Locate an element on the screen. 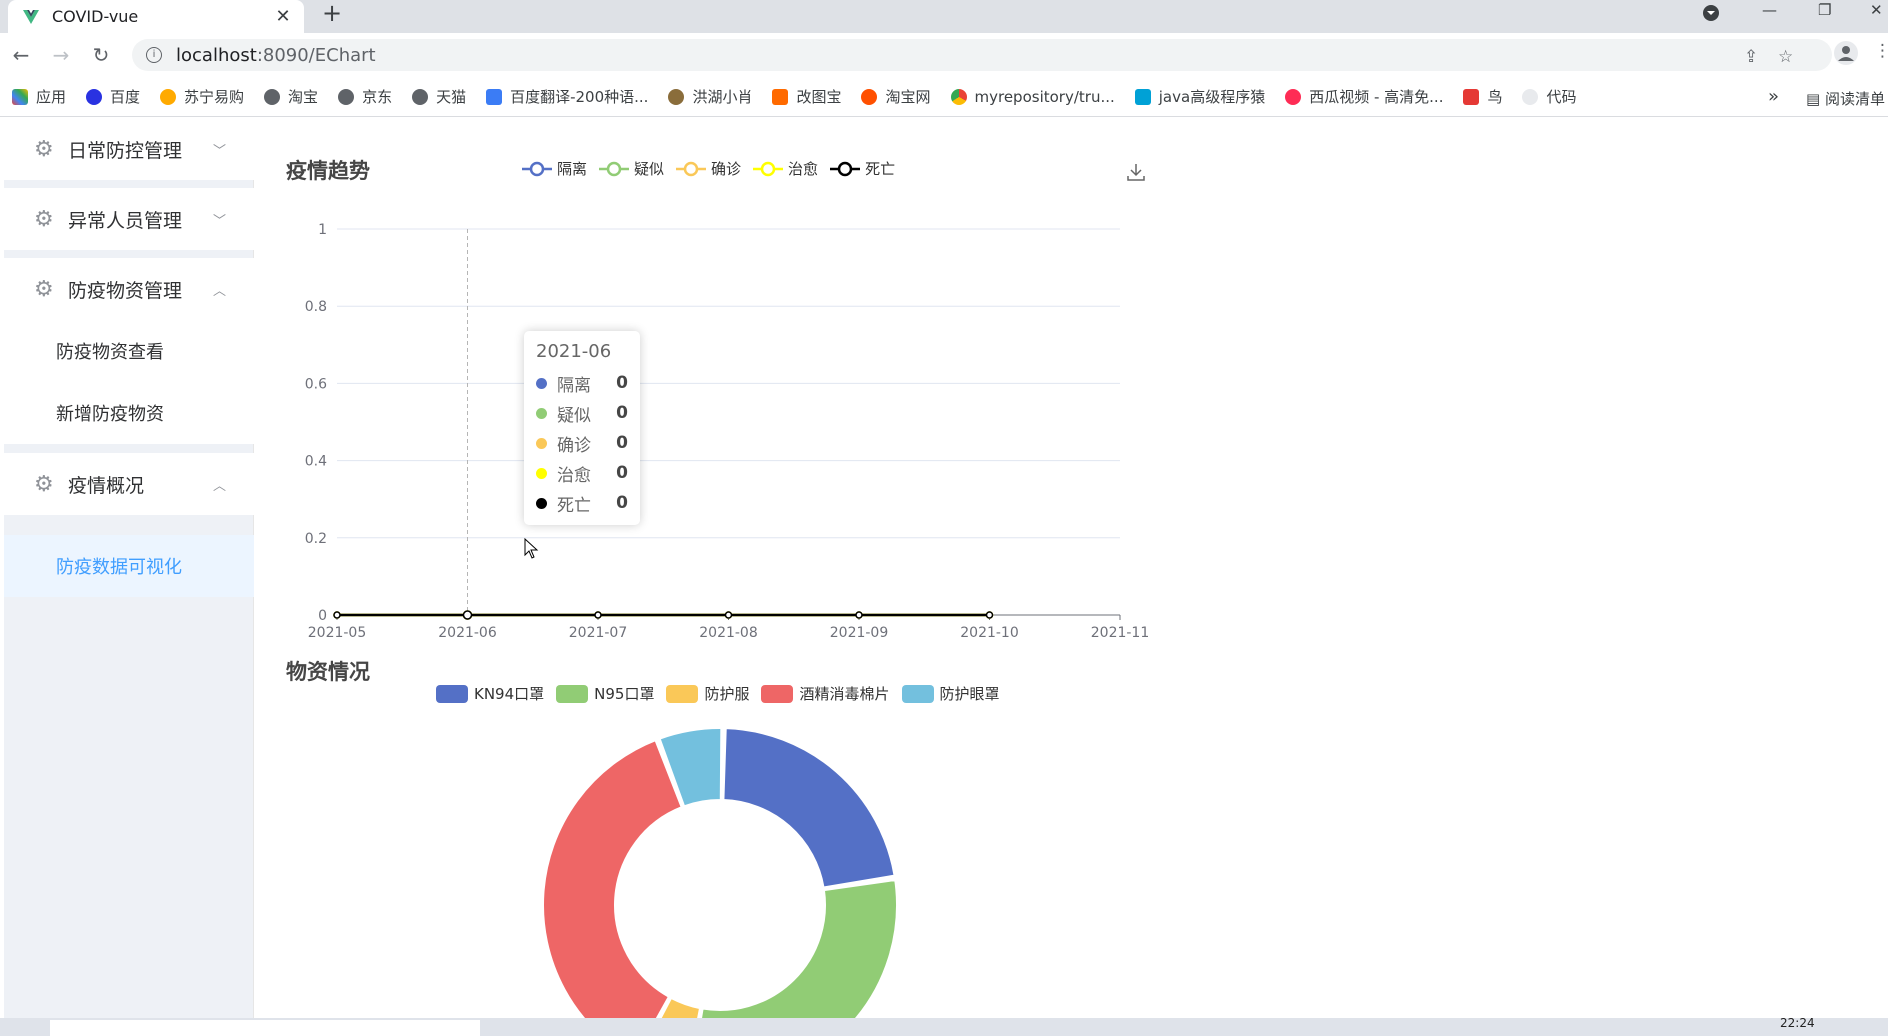  url-text: localhost:8090/EChart is located at coordinates (276, 55).